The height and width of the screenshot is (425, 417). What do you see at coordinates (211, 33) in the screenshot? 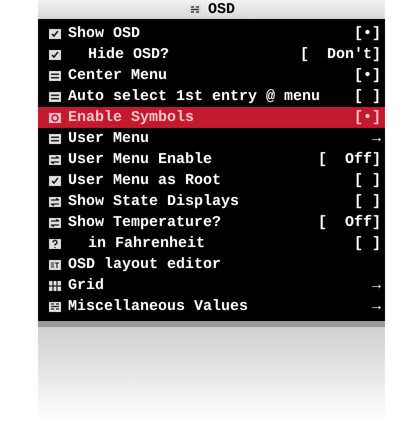
I see `menu-item: Show OSD [•]` at bounding box center [211, 33].